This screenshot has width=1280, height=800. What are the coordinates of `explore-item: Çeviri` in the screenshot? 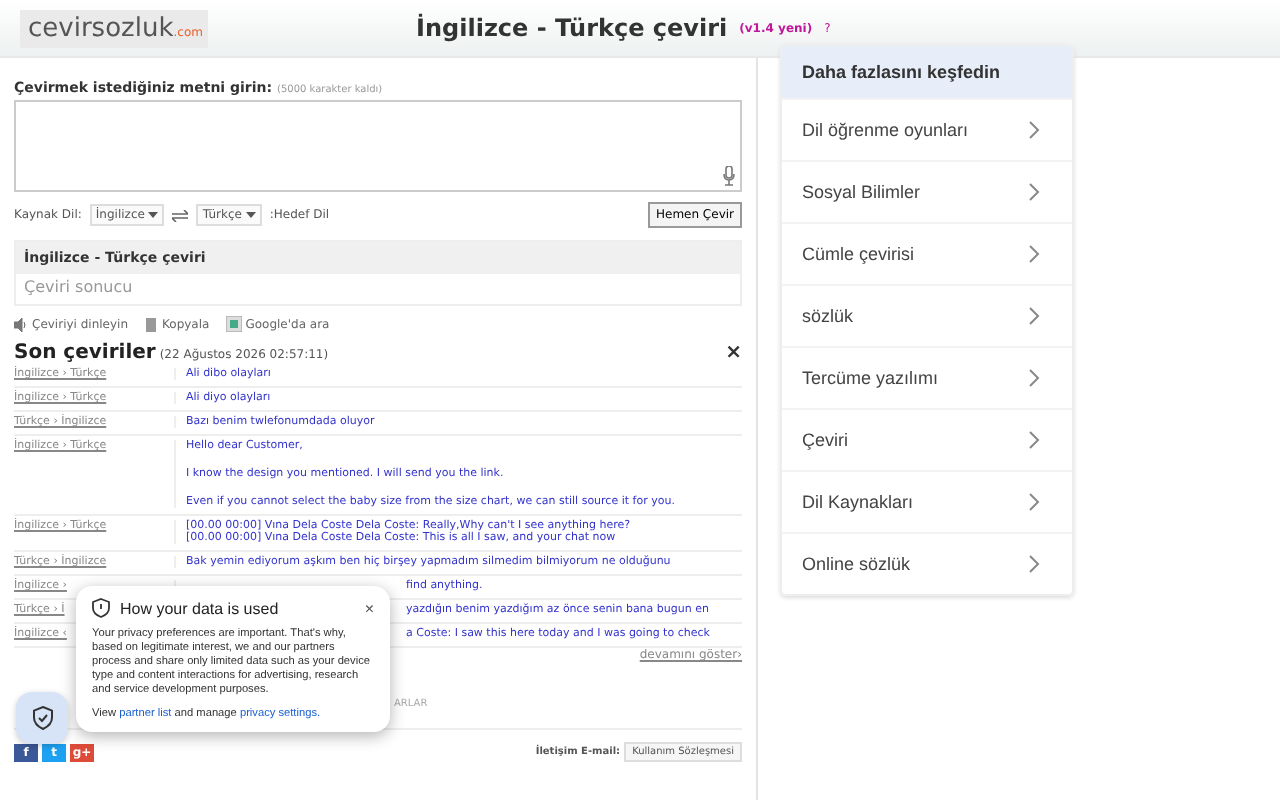 It's located at (927, 439).